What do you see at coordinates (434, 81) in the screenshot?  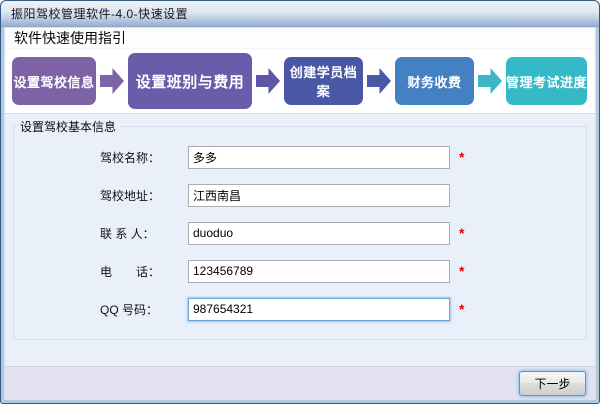 I see `step-box-finance-charges: 财务收费` at bounding box center [434, 81].